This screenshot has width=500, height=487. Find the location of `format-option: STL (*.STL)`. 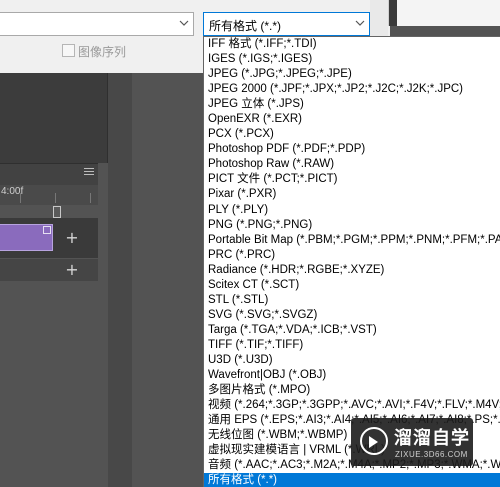

format-option: STL (*.STL) is located at coordinates (352, 300).